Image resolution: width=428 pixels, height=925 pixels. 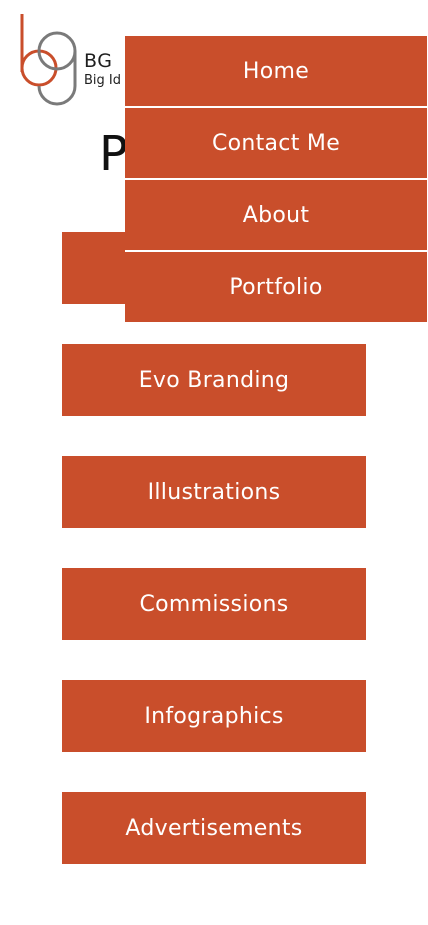 I want to click on nav-item-about: About, so click(x=276, y=215).